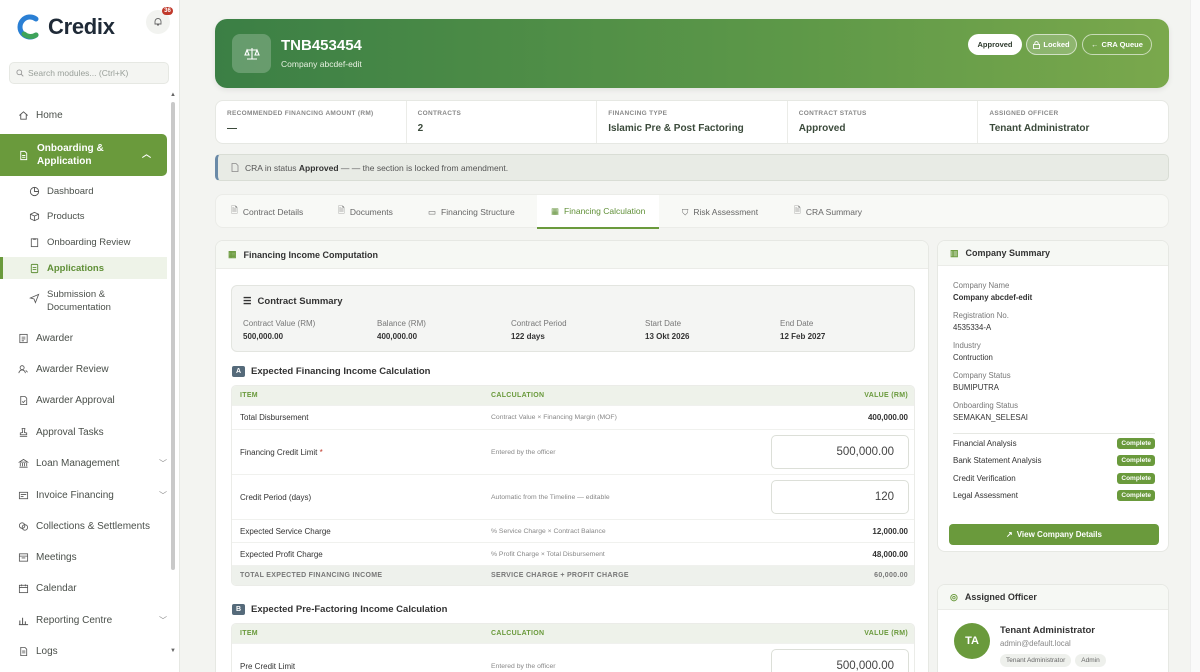 The height and width of the screenshot is (672, 1200). What do you see at coordinates (92, 495) in the screenshot?
I see `sidebar-item-invoice-financing: Invoice Financing ﹀` at bounding box center [92, 495].